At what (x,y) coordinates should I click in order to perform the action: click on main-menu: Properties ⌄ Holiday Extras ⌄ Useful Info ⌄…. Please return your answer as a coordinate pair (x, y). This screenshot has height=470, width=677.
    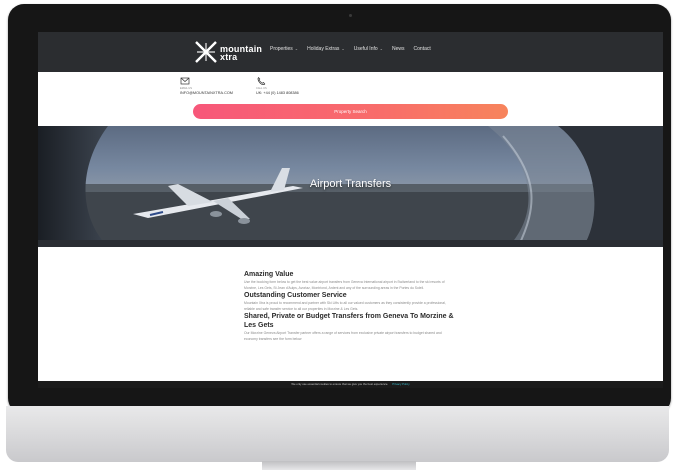
    Looking at the image, I should click on (350, 49).